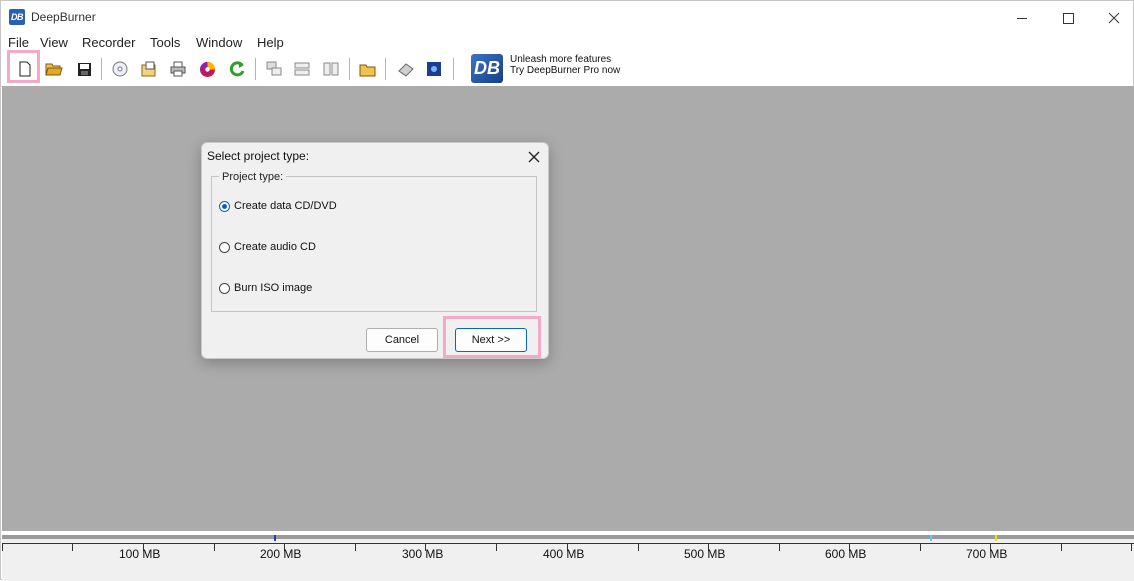 The image size is (1134, 581). I want to click on erase-disc-button, so click(406, 69).